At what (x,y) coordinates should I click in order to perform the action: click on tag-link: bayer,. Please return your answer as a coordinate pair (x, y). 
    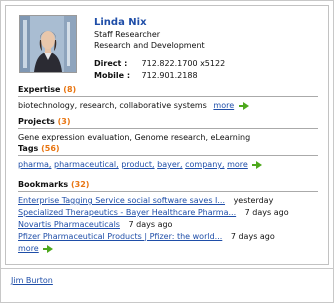
    Looking at the image, I should click on (169, 164).